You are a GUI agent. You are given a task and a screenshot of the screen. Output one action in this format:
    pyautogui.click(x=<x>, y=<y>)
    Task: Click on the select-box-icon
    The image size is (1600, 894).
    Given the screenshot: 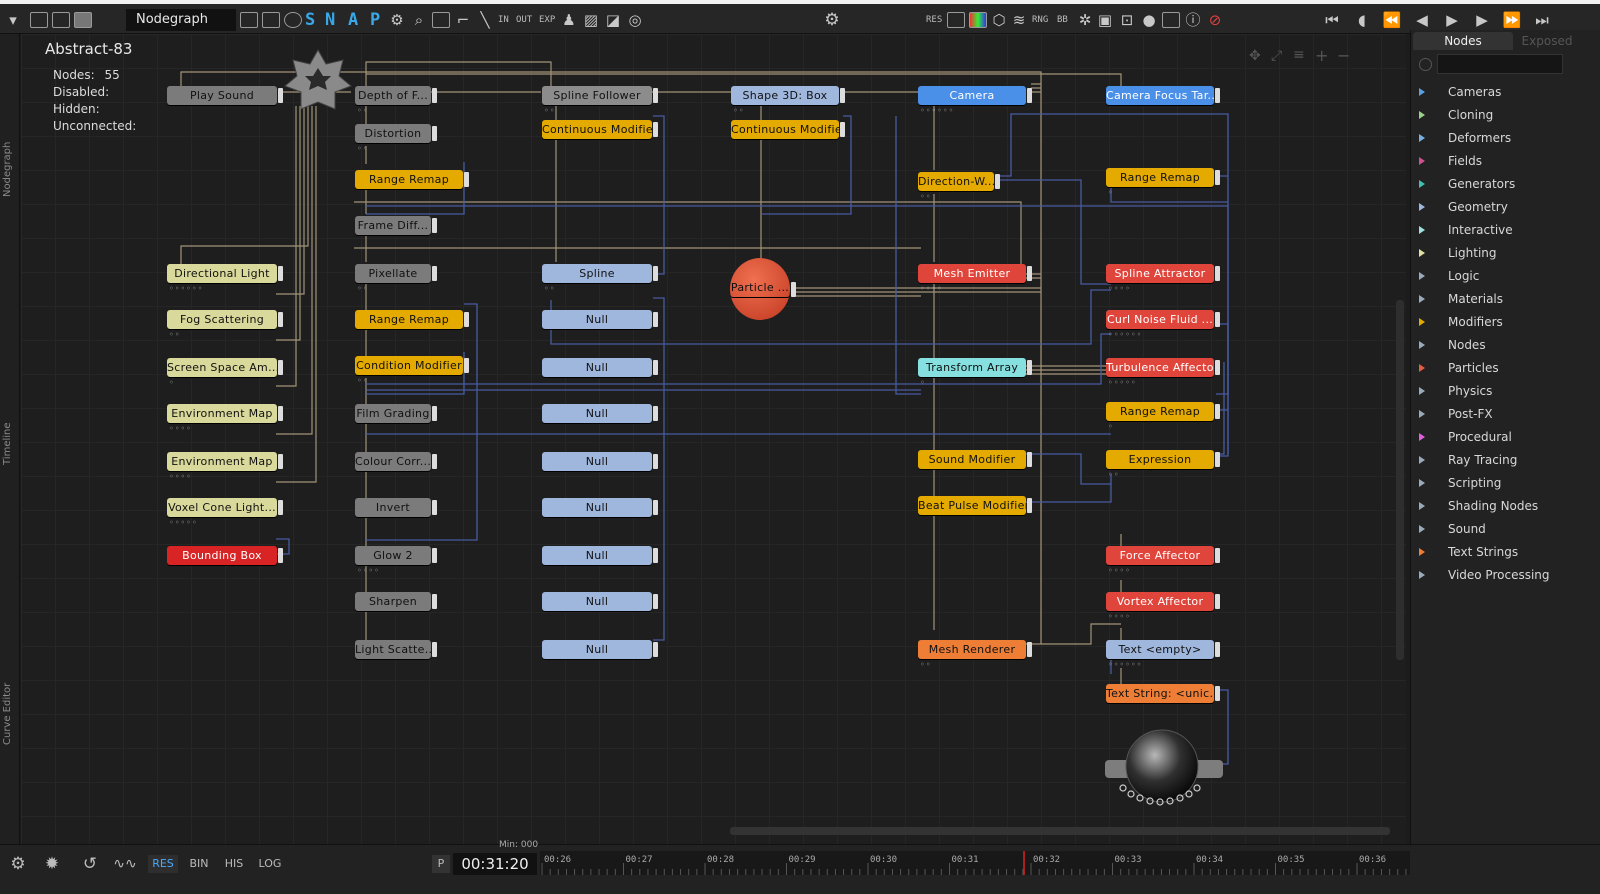 What is the action you would take?
    pyautogui.click(x=441, y=20)
    